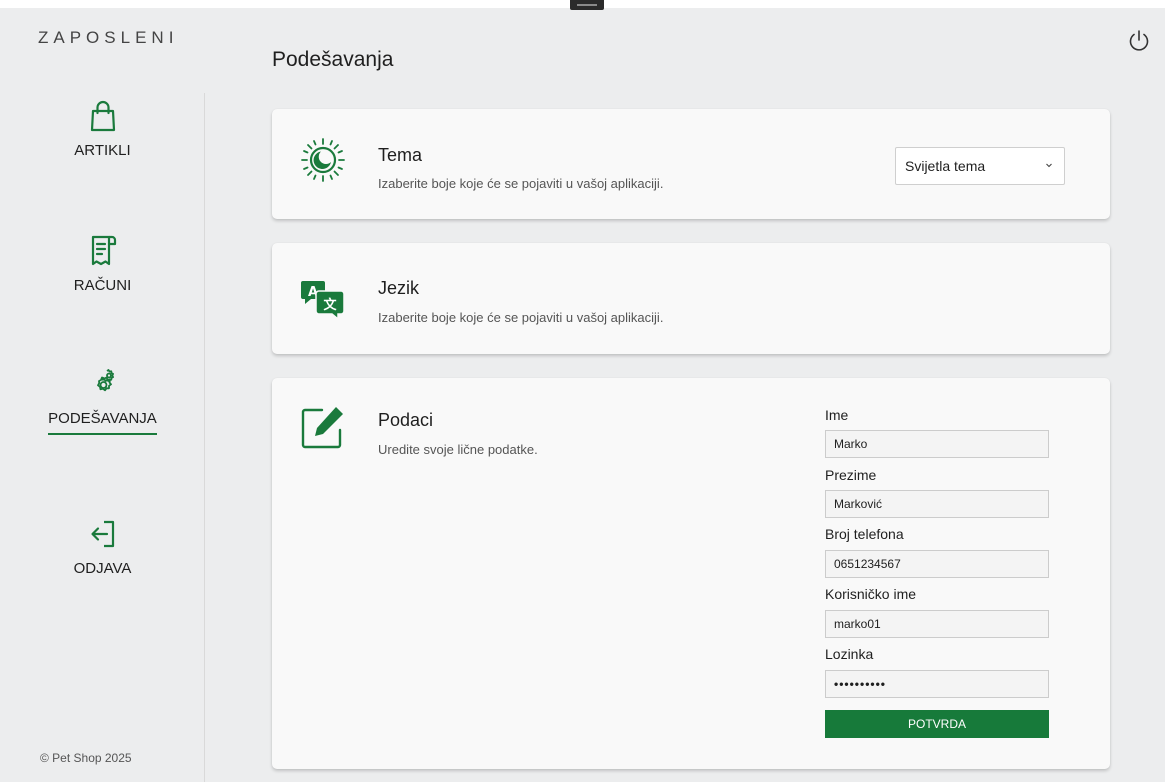  Describe the element at coordinates (851, 475) in the screenshot. I see `last-name-label: Prezime` at that location.